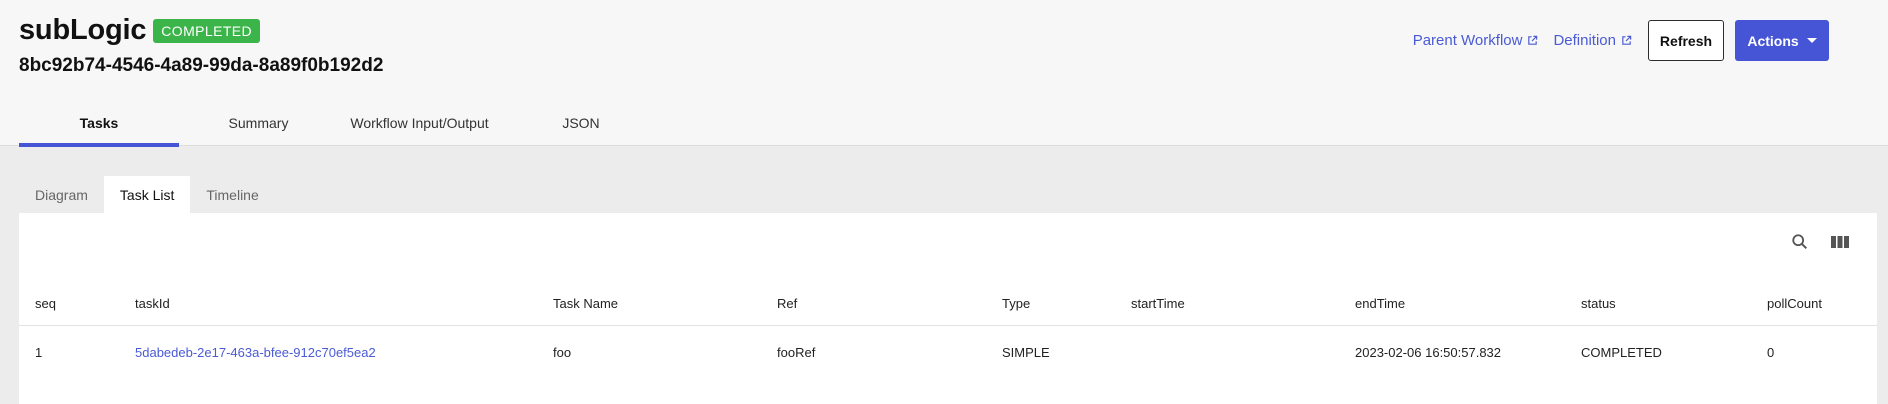  Describe the element at coordinates (255, 351) in the screenshot. I see `cell-task-id-link: 5dabedeb-2e17-463a-bfee-912c70ef5ea2` at that location.